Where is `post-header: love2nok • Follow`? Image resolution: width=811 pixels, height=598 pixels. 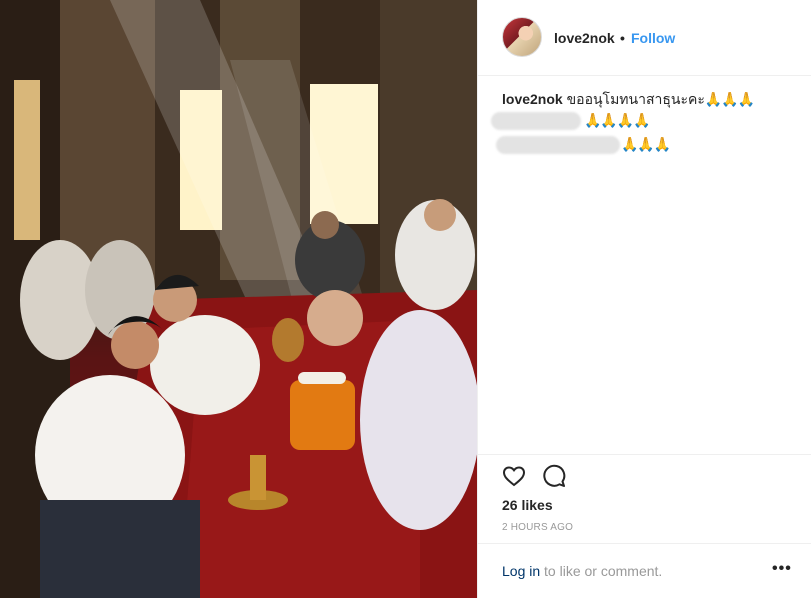
post-header: love2nok • Follow is located at coordinates (644, 38).